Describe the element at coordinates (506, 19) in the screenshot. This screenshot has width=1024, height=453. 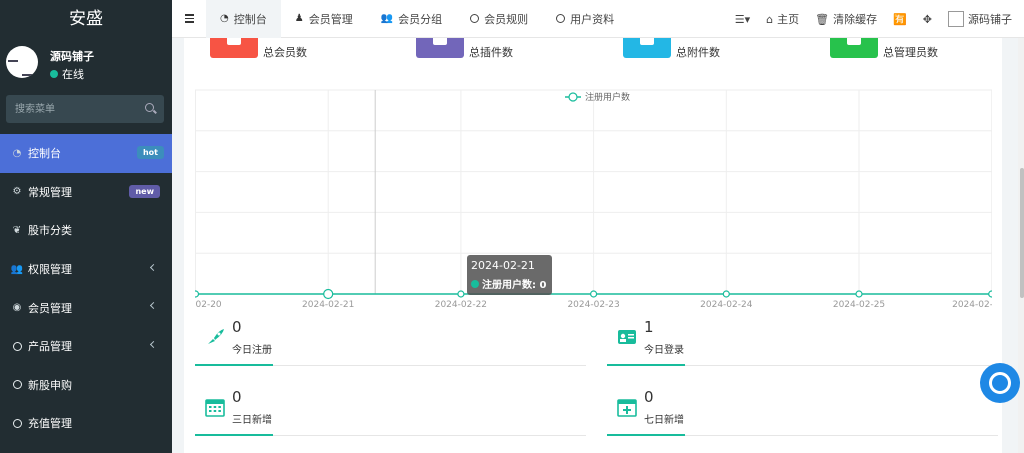
I see `tab-label: 会员规则` at that location.